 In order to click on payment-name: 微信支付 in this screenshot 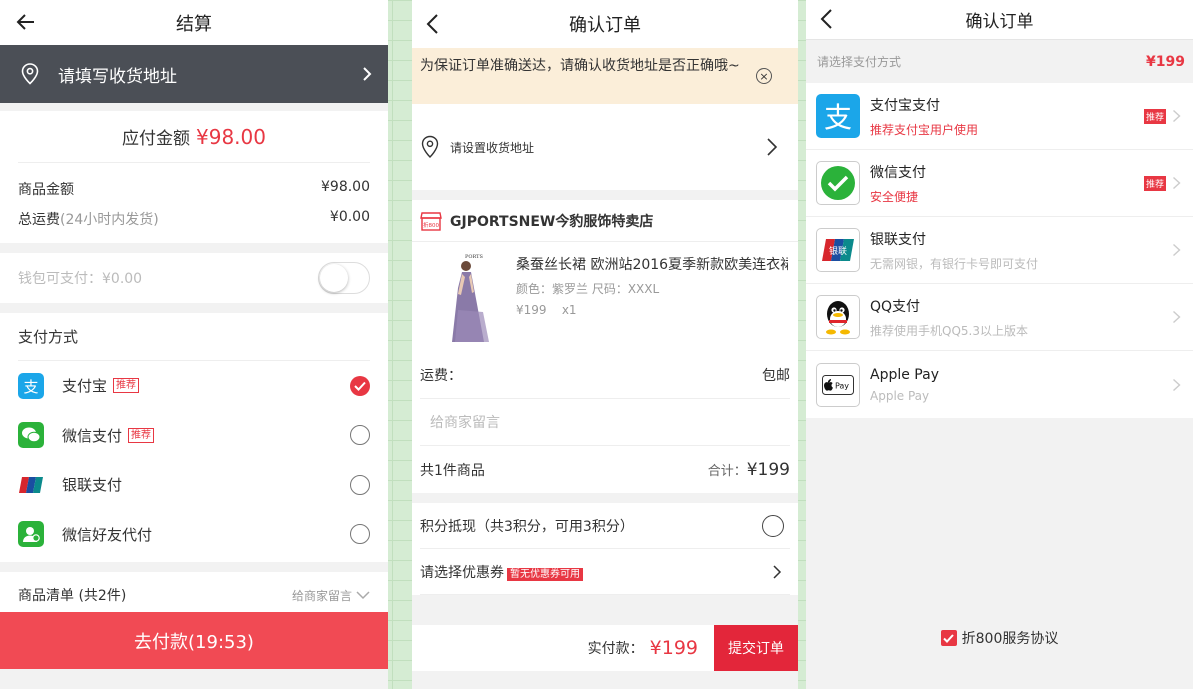, I will do `click(92, 435)`.